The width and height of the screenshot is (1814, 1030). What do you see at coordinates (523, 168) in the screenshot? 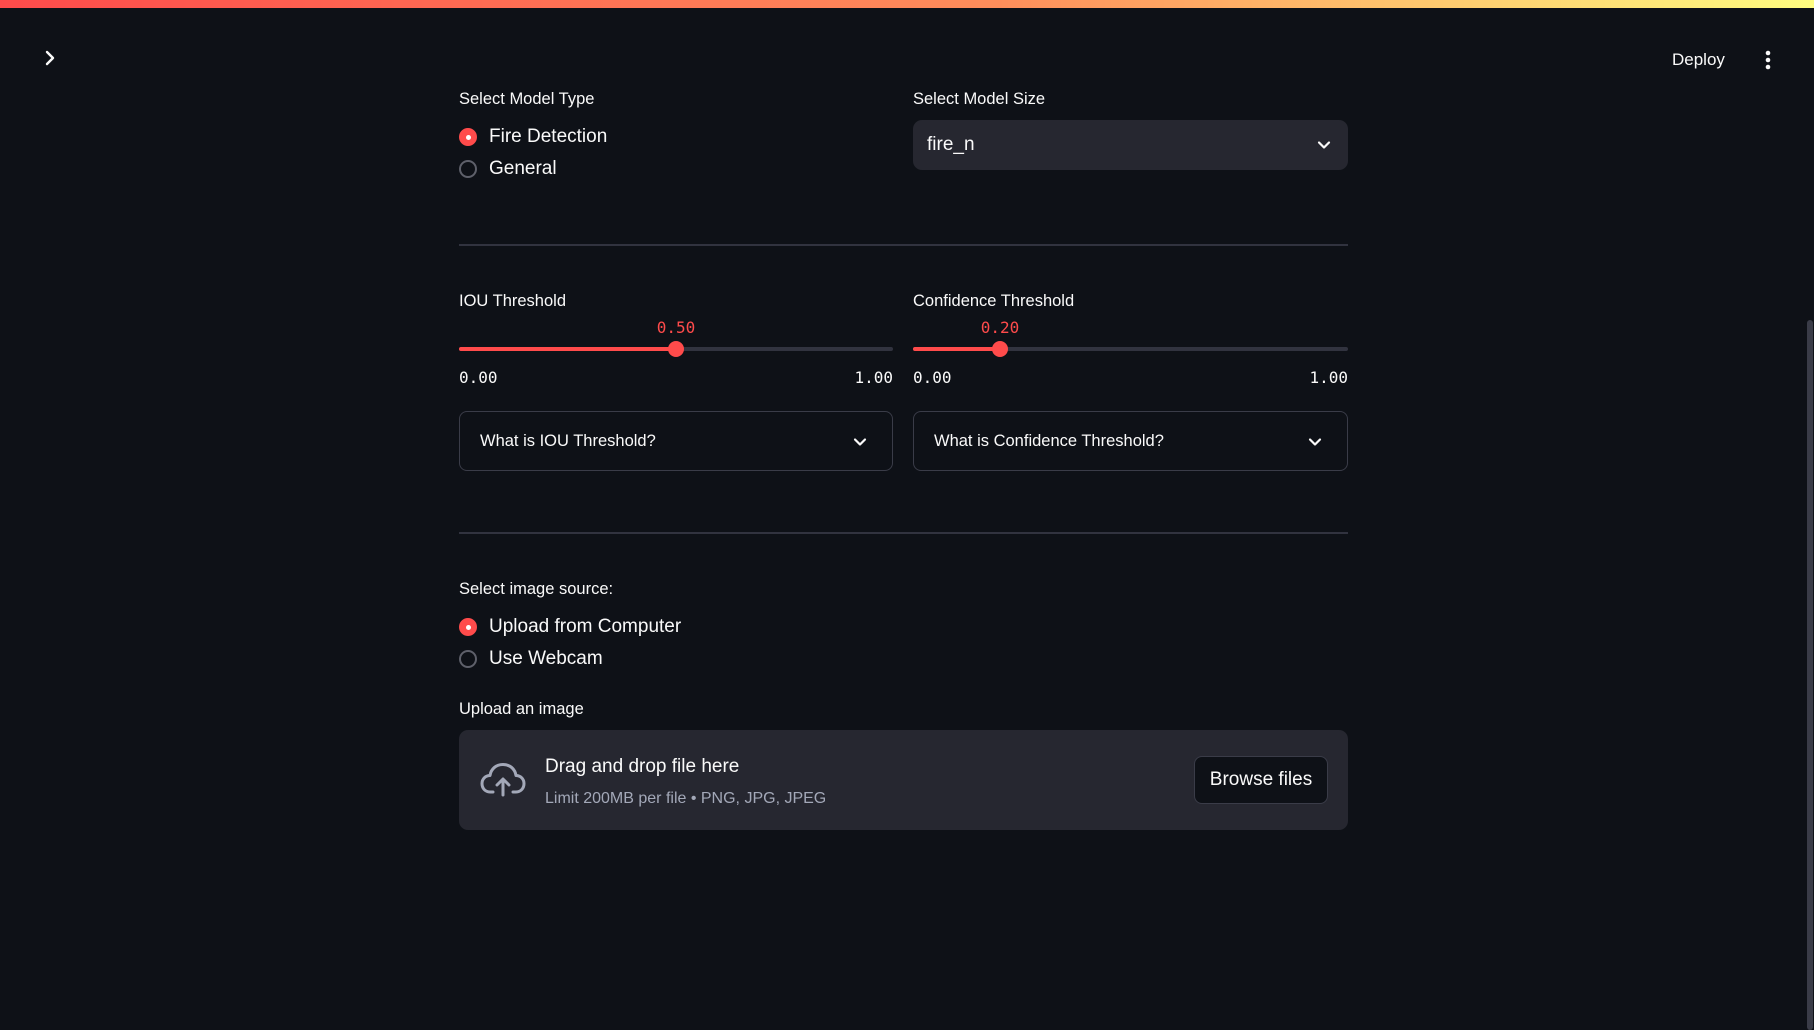
I see `radio-label: General` at bounding box center [523, 168].